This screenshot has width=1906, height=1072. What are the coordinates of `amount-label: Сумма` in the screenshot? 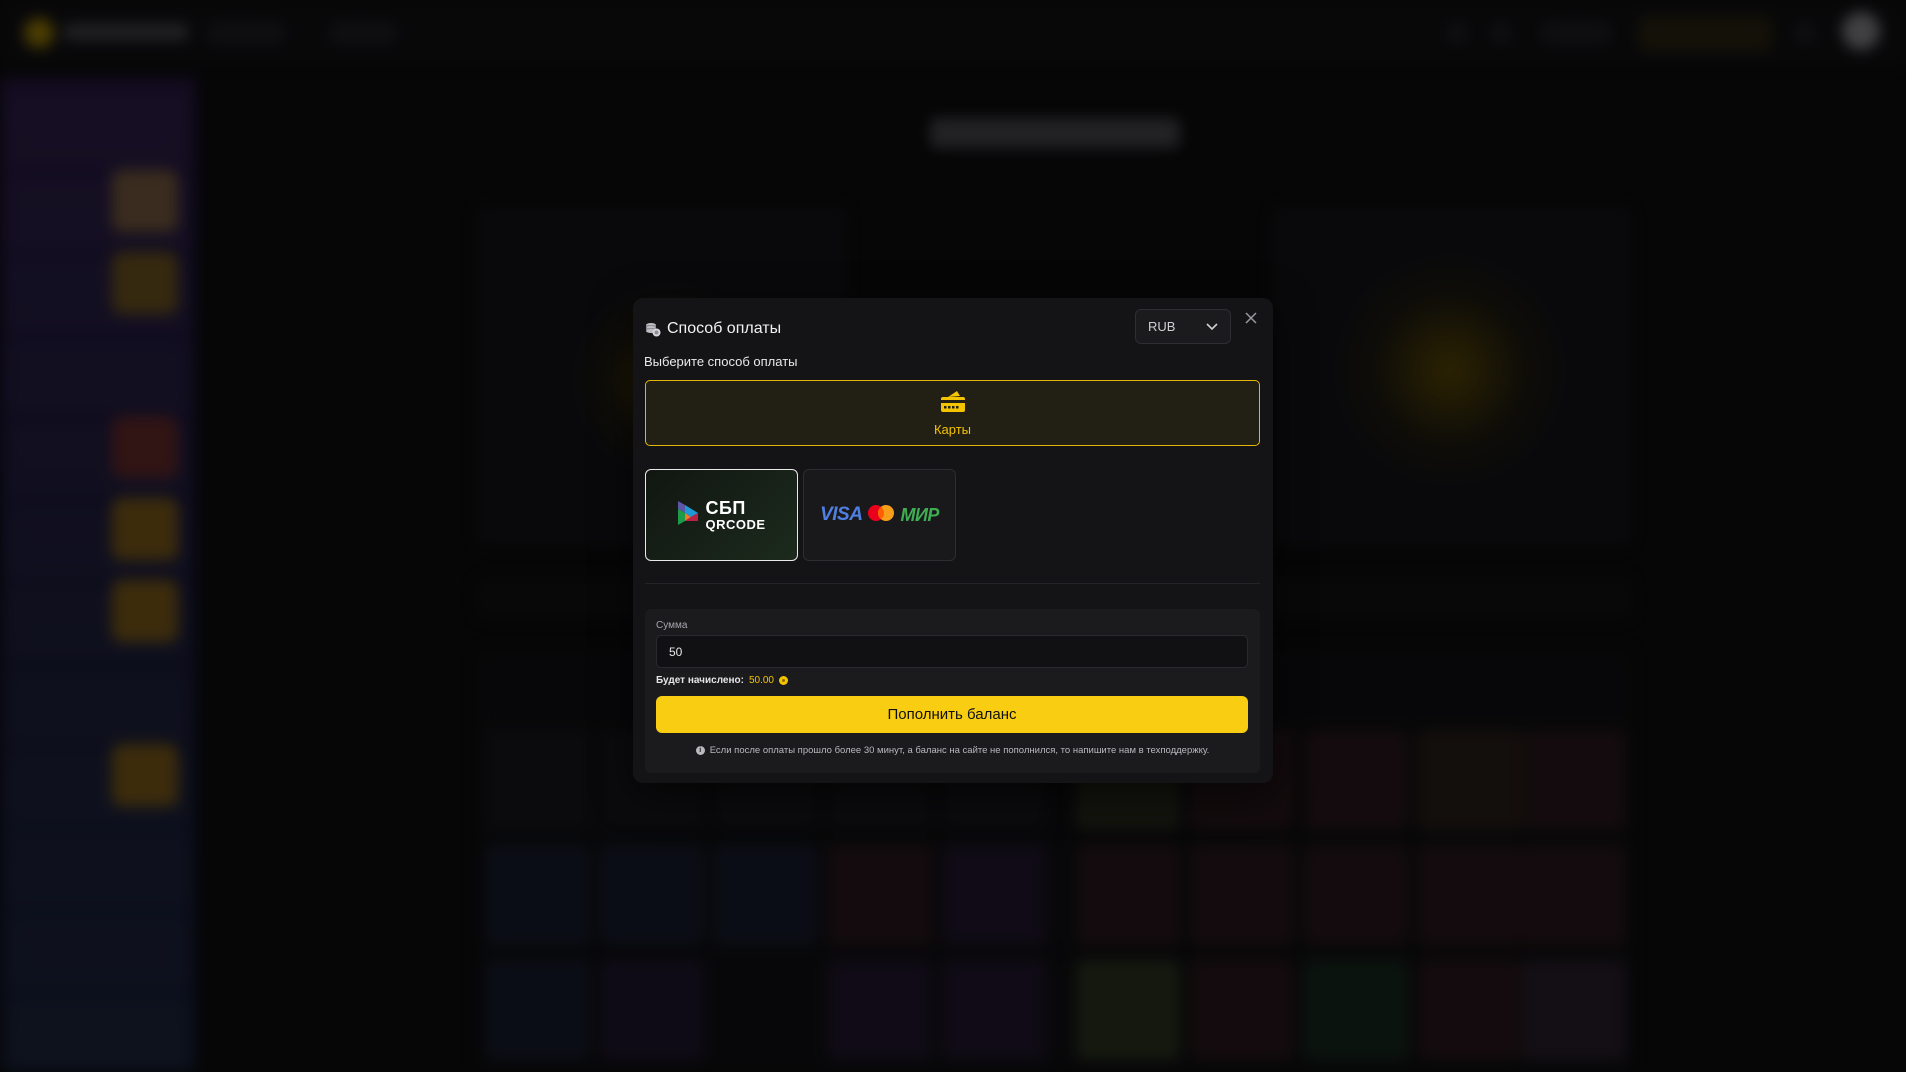 It's located at (672, 625).